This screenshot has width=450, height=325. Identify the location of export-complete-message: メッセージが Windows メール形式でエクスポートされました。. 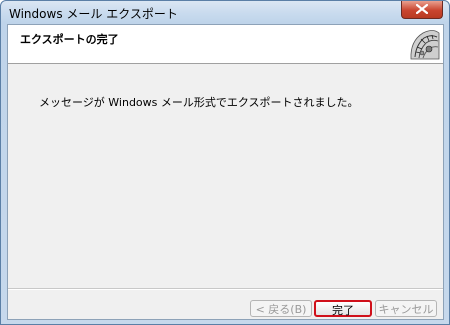
(199, 102).